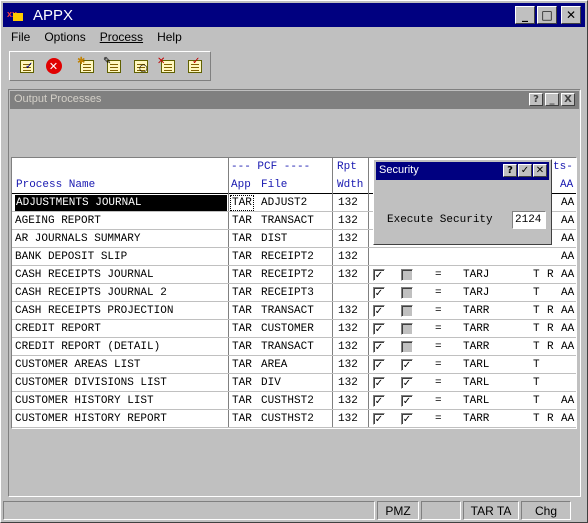 The height and width of the screenshot is (523, 588). What do you see at coordinates (274, 365) in the screenshot?
I see `file-cell: AREA` at bounding box center [274, 365].